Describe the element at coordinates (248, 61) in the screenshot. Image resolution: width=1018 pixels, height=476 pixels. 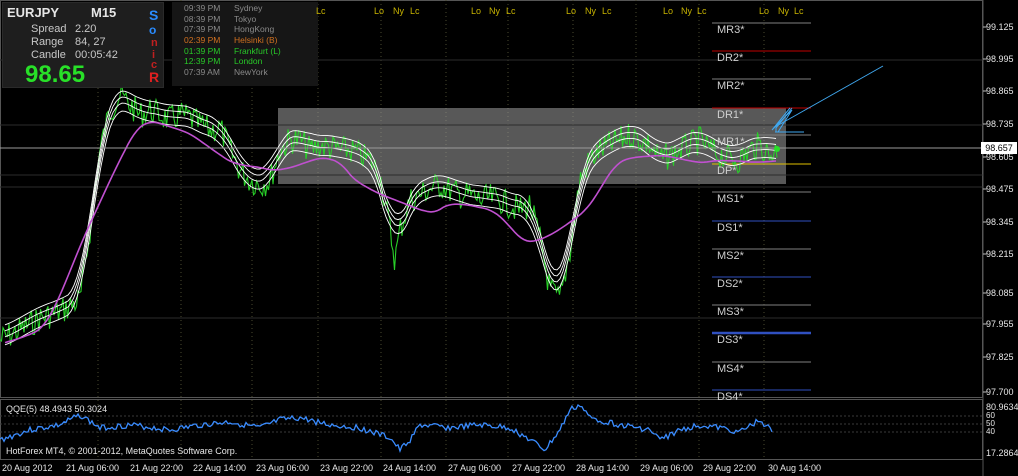
I see `session-name: London` at that location.